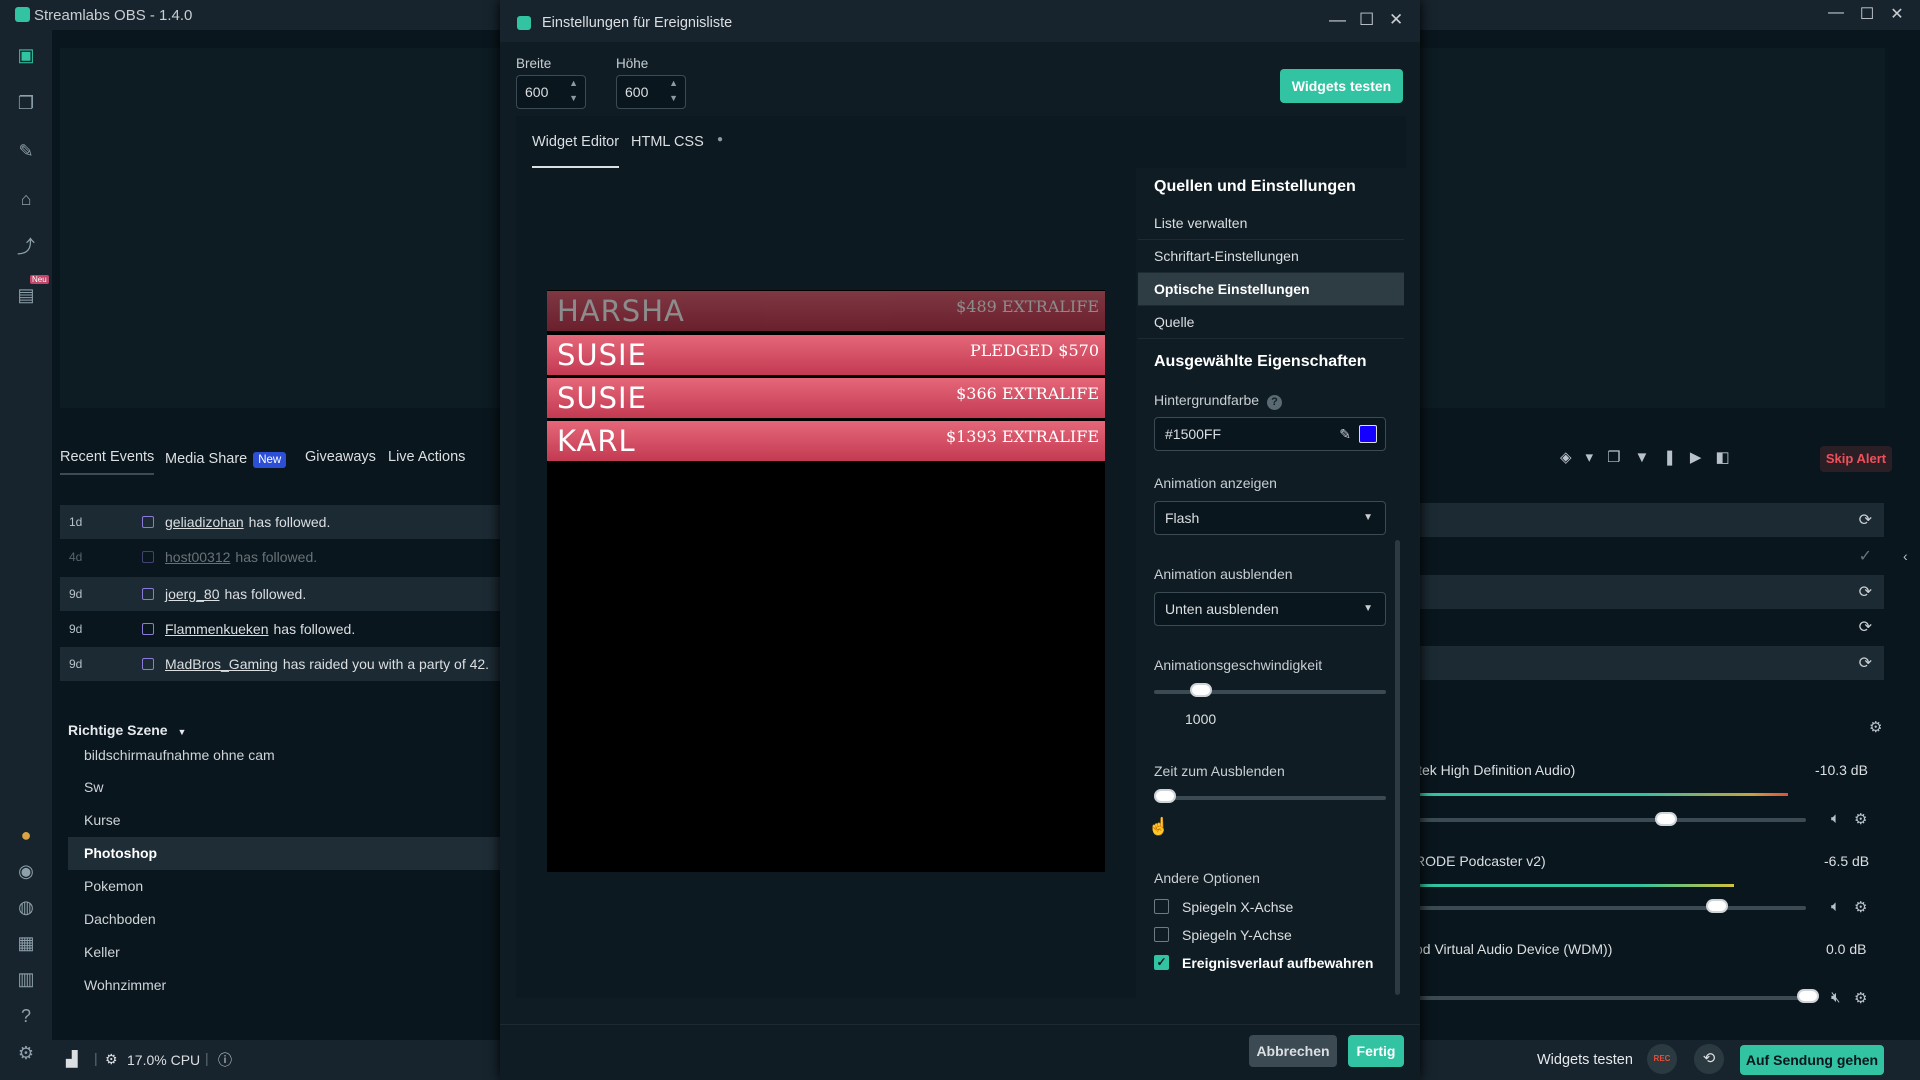  Describe the element at coordinates (284, 749) in the screenshot. I see `scene-item: bildschirmaufnahme ohne cam` at that location.